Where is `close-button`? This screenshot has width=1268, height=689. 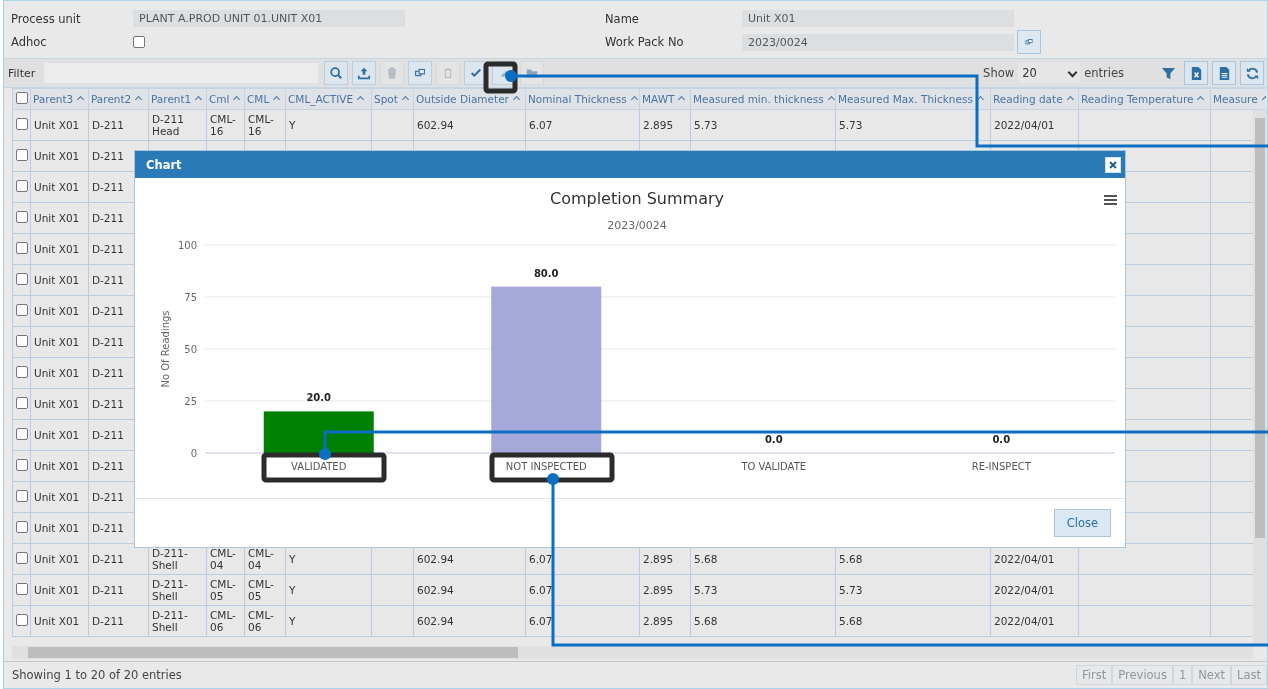 close-button is located at coordinates (1113, 164).